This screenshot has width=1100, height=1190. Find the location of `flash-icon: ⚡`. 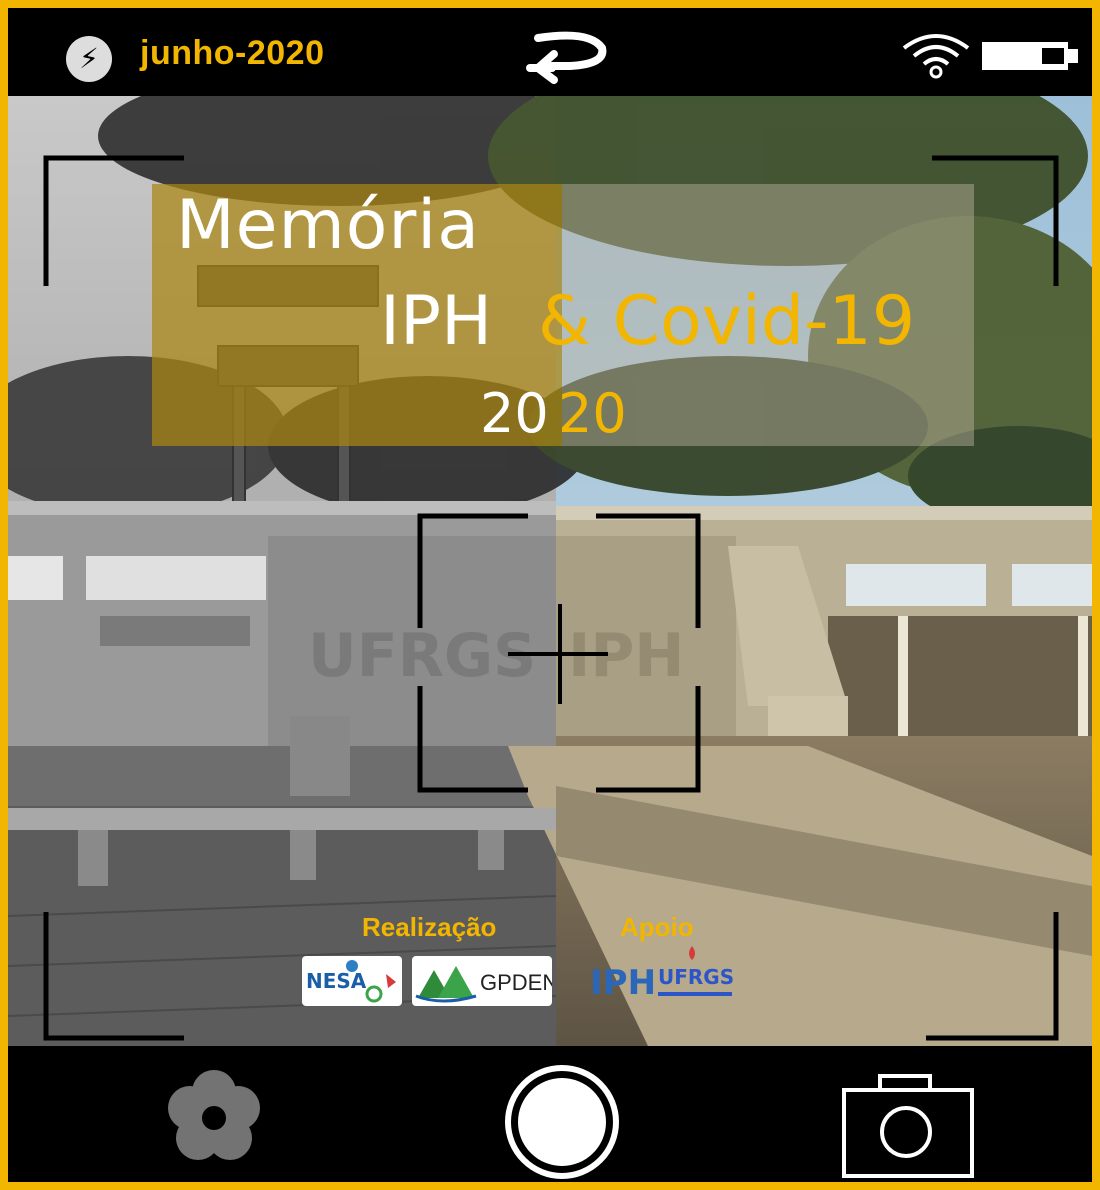

flash-icon: ⚡ is located at coordinates (89, 59).